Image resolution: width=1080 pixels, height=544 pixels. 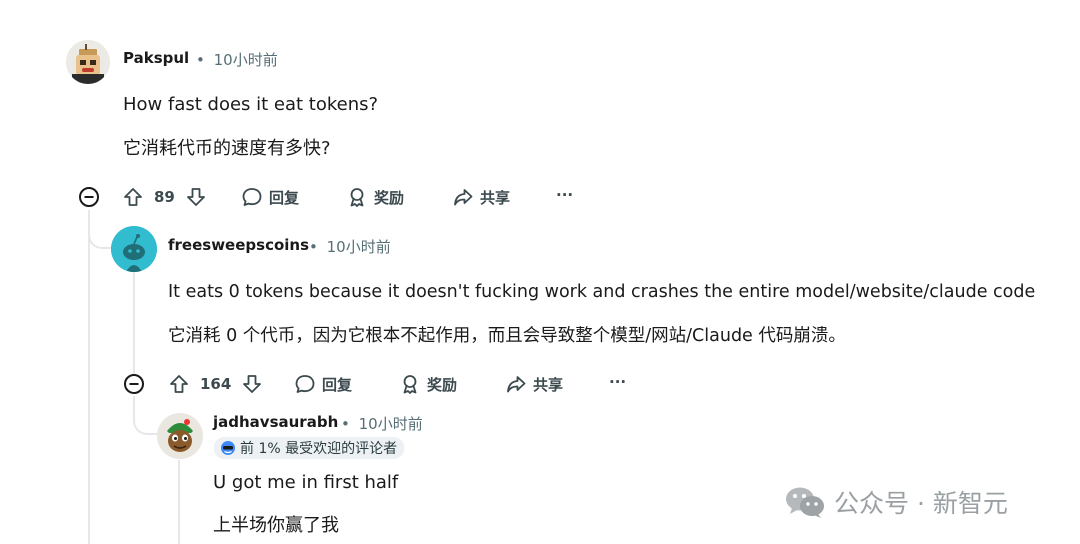 I want to click on wechat-logo-icon, so click(x=805, y=502).